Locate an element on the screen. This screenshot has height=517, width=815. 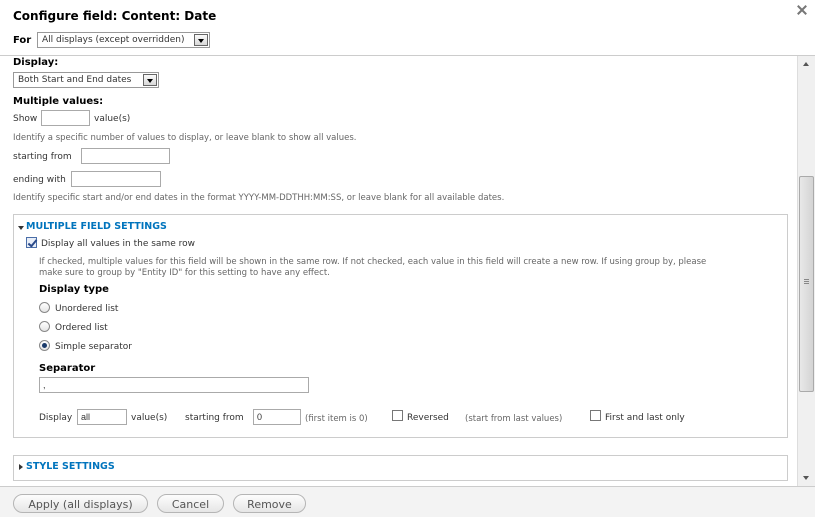
ending-with-label: ending with is located at coordinates (39, 180).